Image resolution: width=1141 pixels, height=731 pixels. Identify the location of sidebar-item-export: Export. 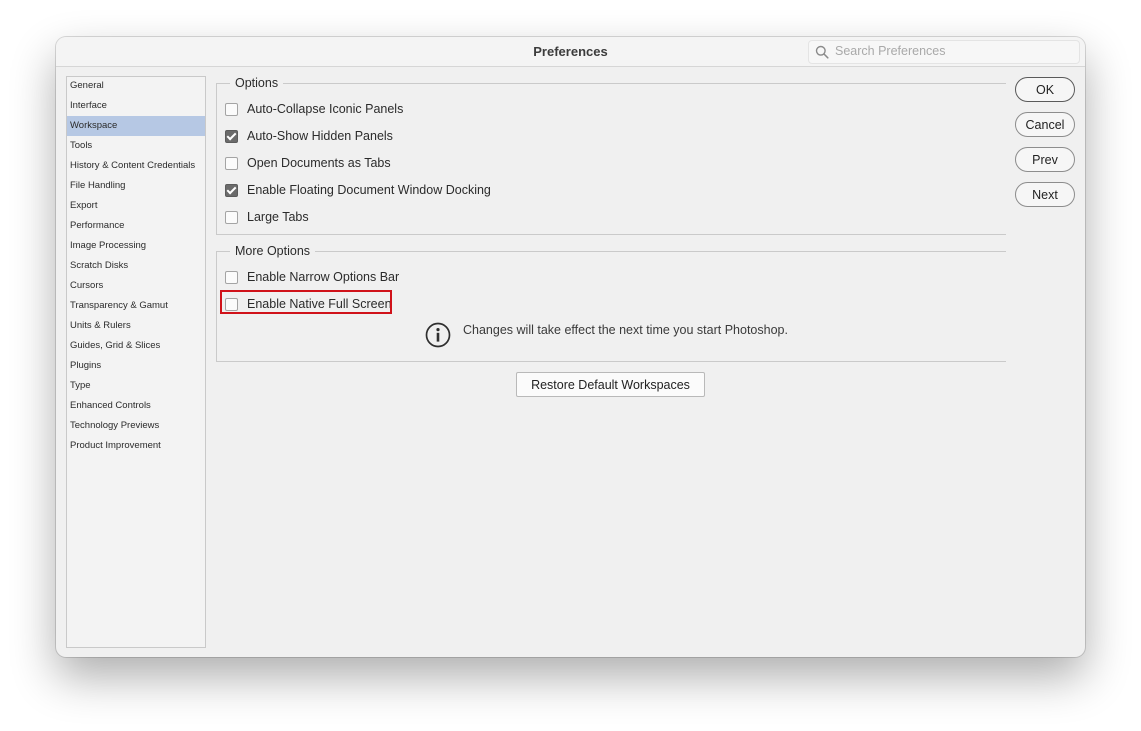
(136, 206).